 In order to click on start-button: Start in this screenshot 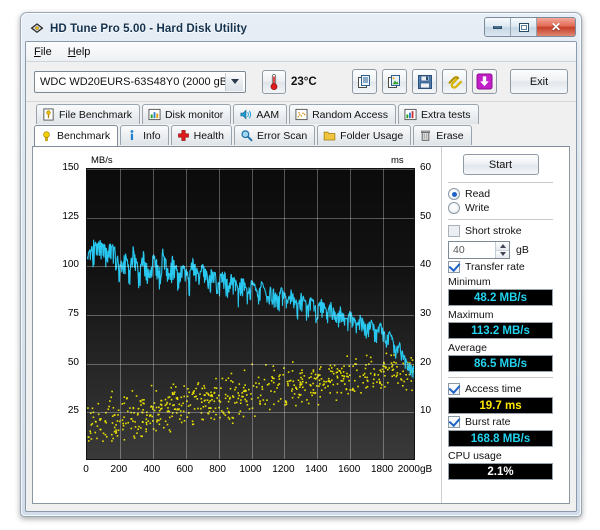, I will do `click(500, 164)`.